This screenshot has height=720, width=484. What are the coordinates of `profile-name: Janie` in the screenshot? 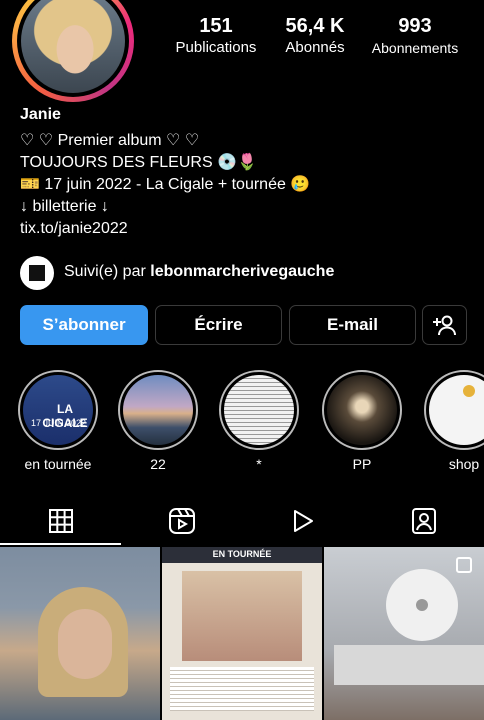 It's located at (40, 114).